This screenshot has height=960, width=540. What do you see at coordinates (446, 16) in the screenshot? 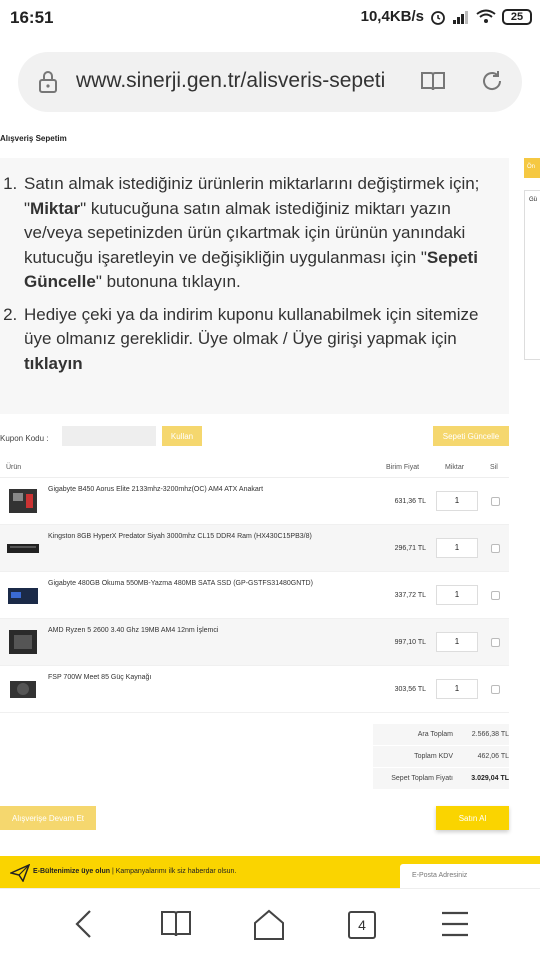
I see `status-indicators: 10,4KB/s 25` at bounding box center [446, 16].